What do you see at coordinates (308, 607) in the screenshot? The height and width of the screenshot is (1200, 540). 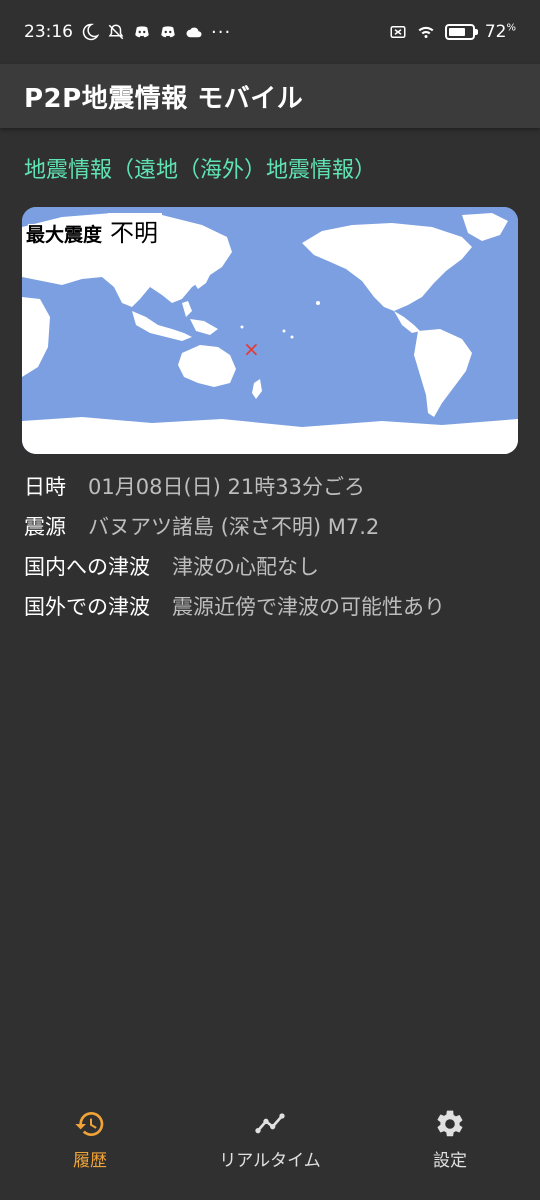 I see `detail-value: 震源近傍で津波の可能性あり` at bounding box center [308, 607].